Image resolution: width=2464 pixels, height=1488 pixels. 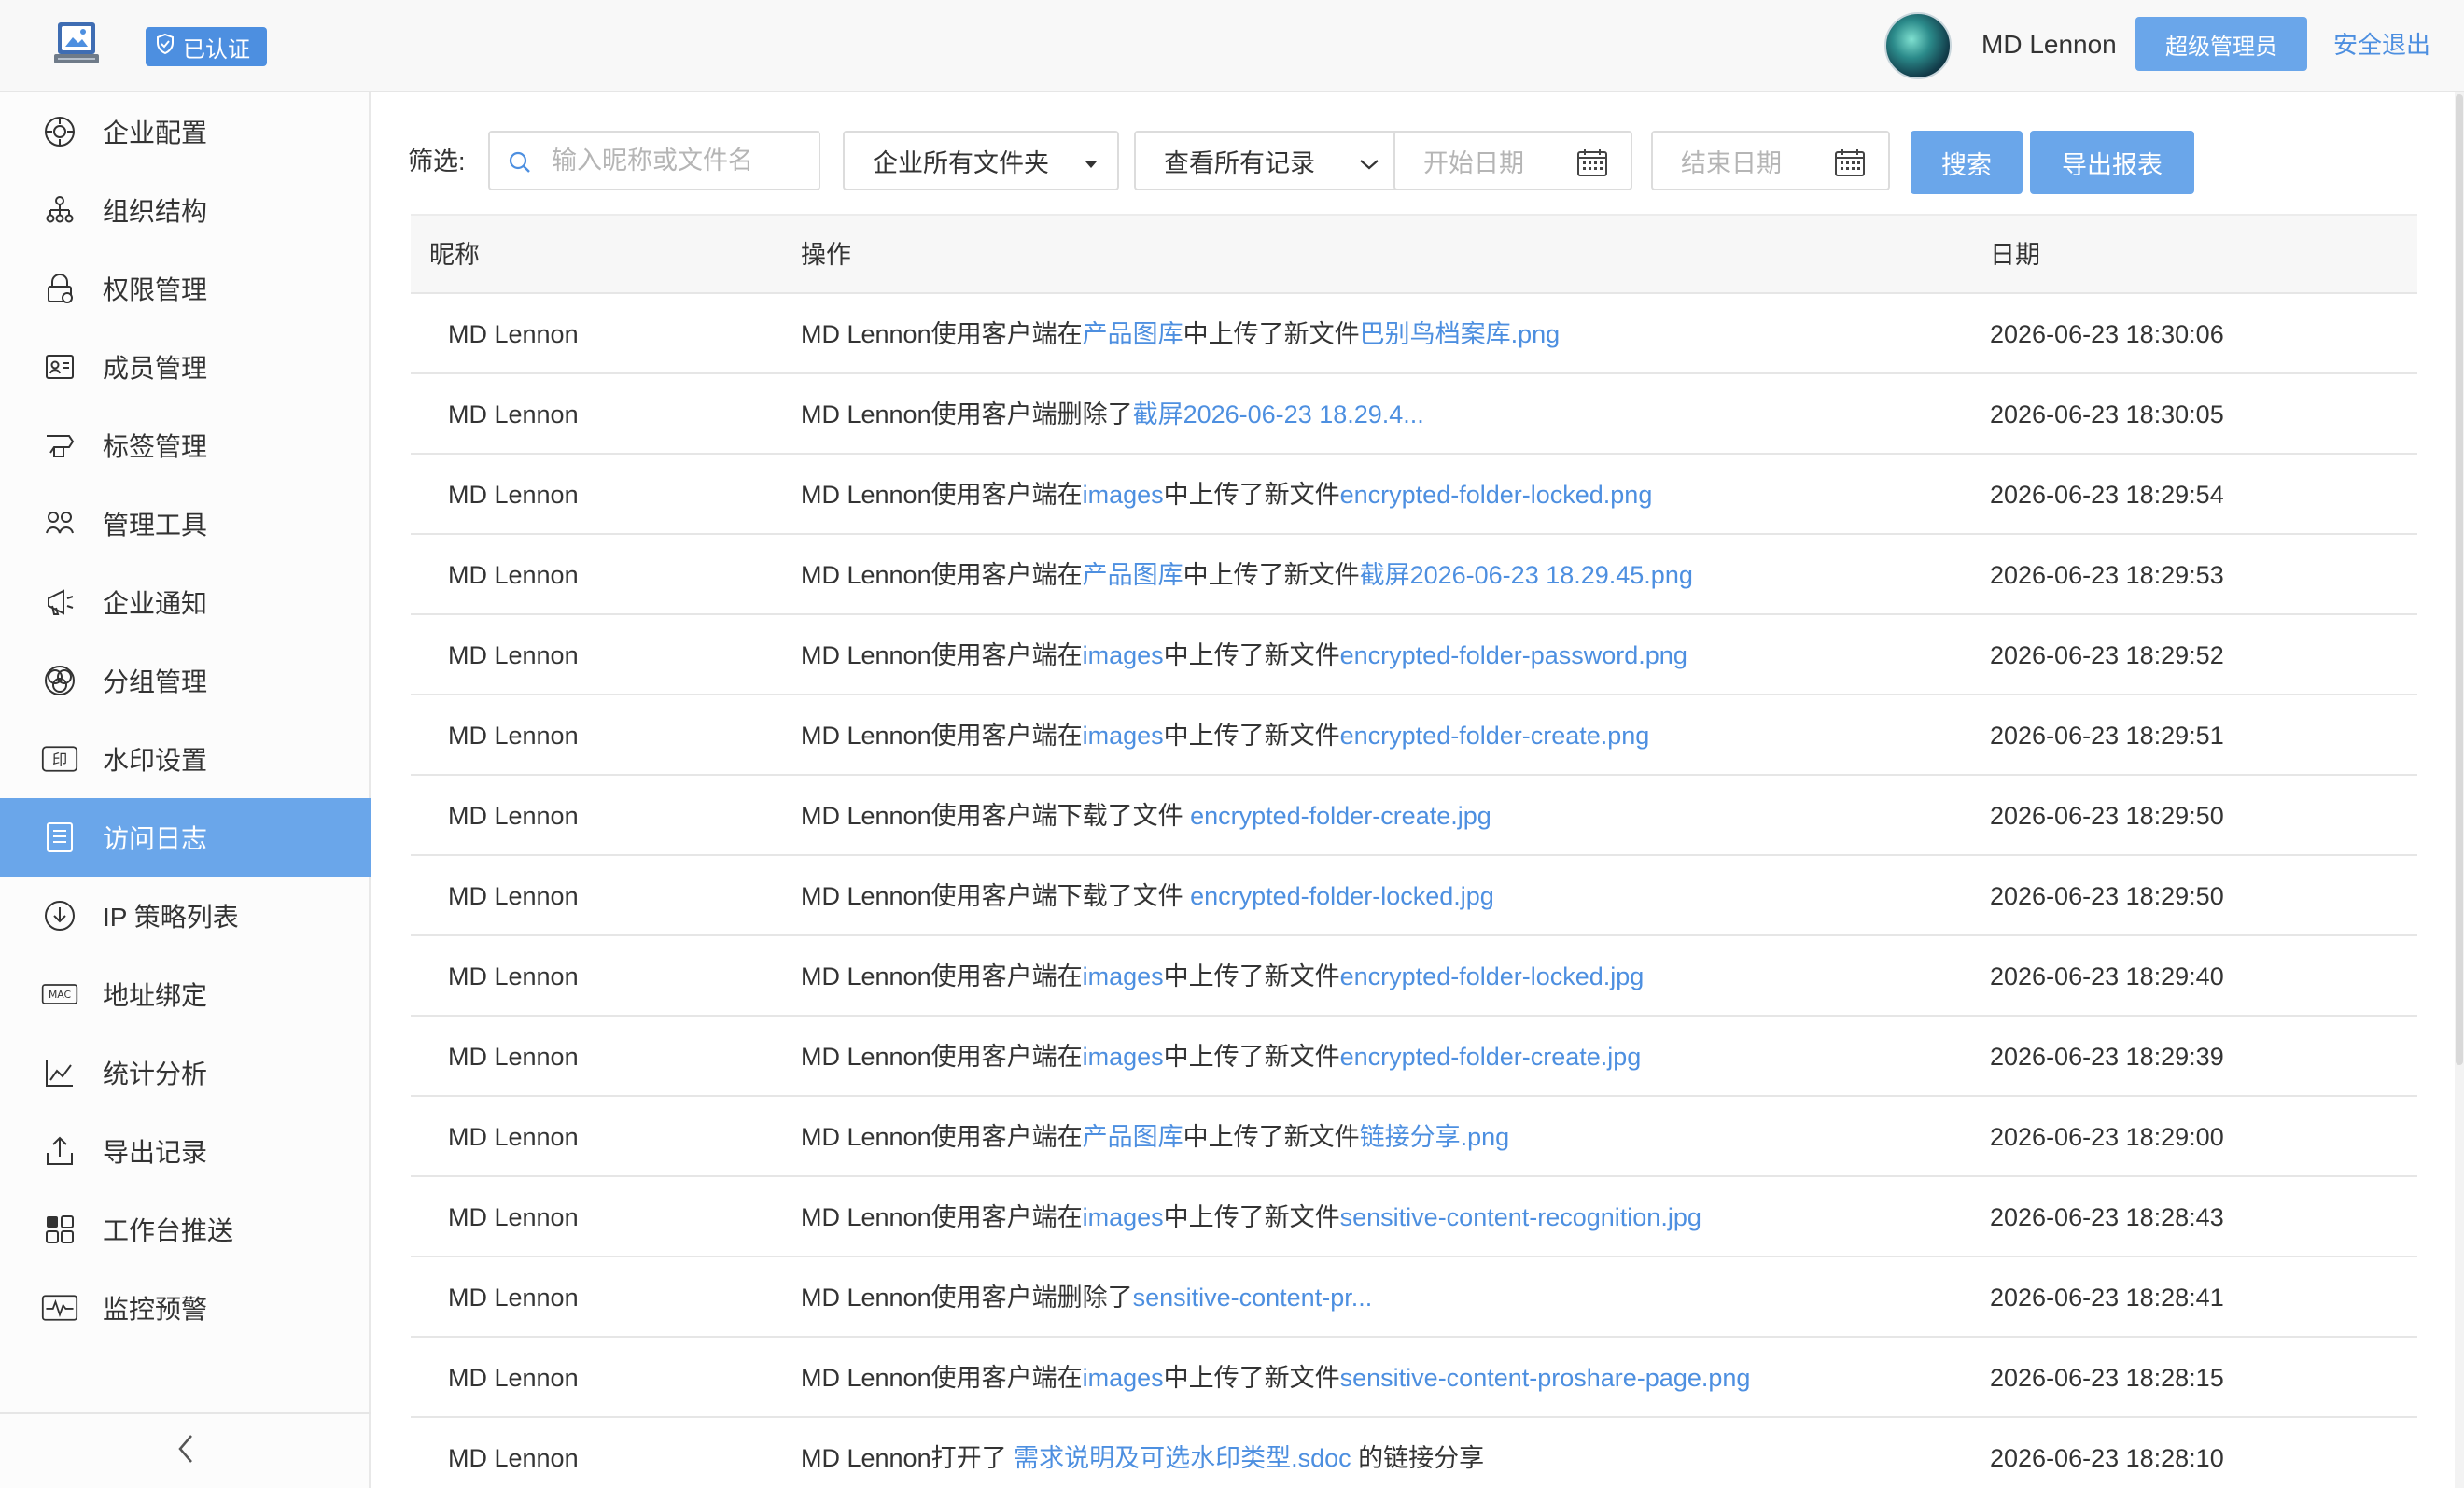 What do you see at coordinates (1418, 1458) in the screenshot?
I see `log-text: 的链接分享` at bounding box center [1418, 1458].